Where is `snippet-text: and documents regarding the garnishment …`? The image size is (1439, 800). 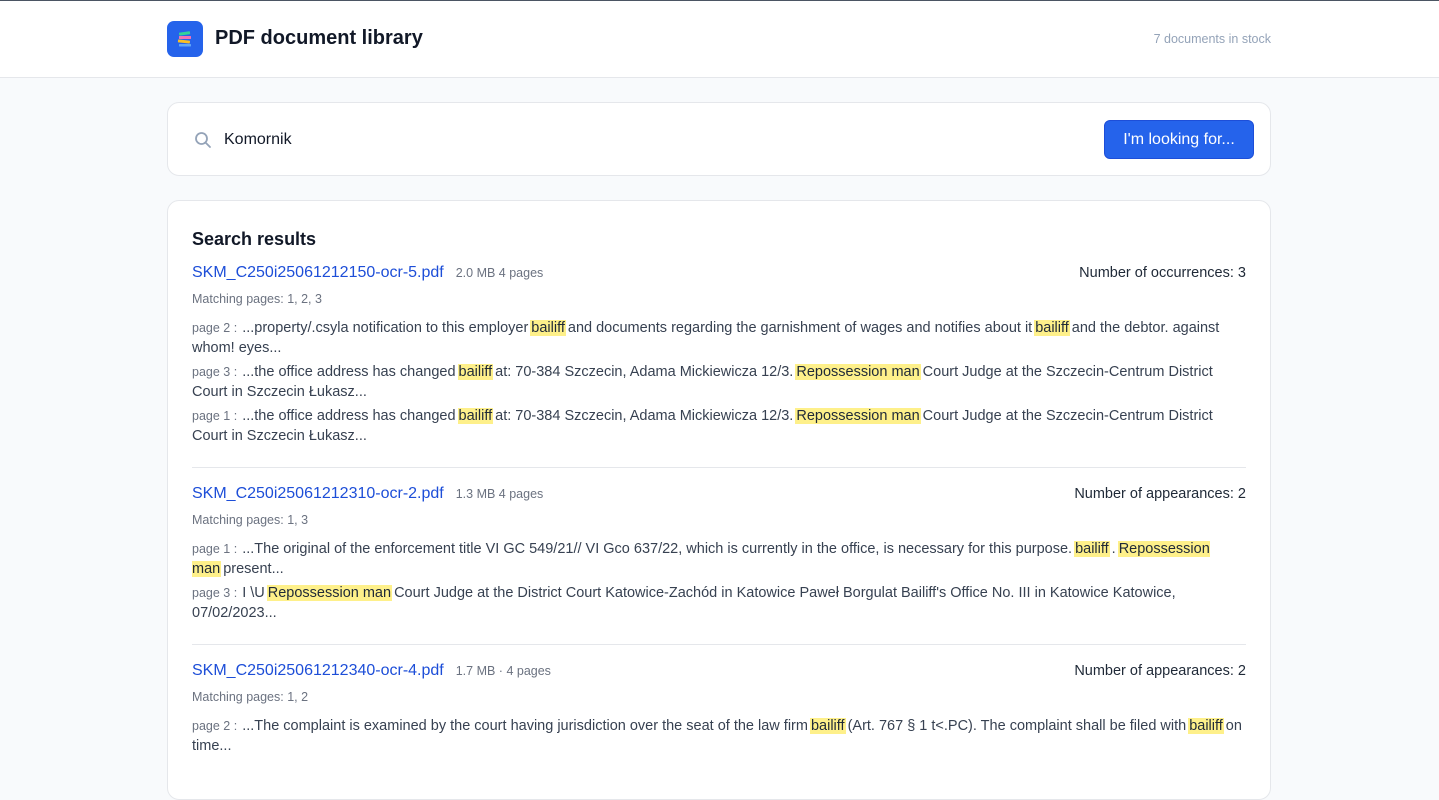
snippet-text: and documents regarding the garnishment … is located at coordinates (800, 328).